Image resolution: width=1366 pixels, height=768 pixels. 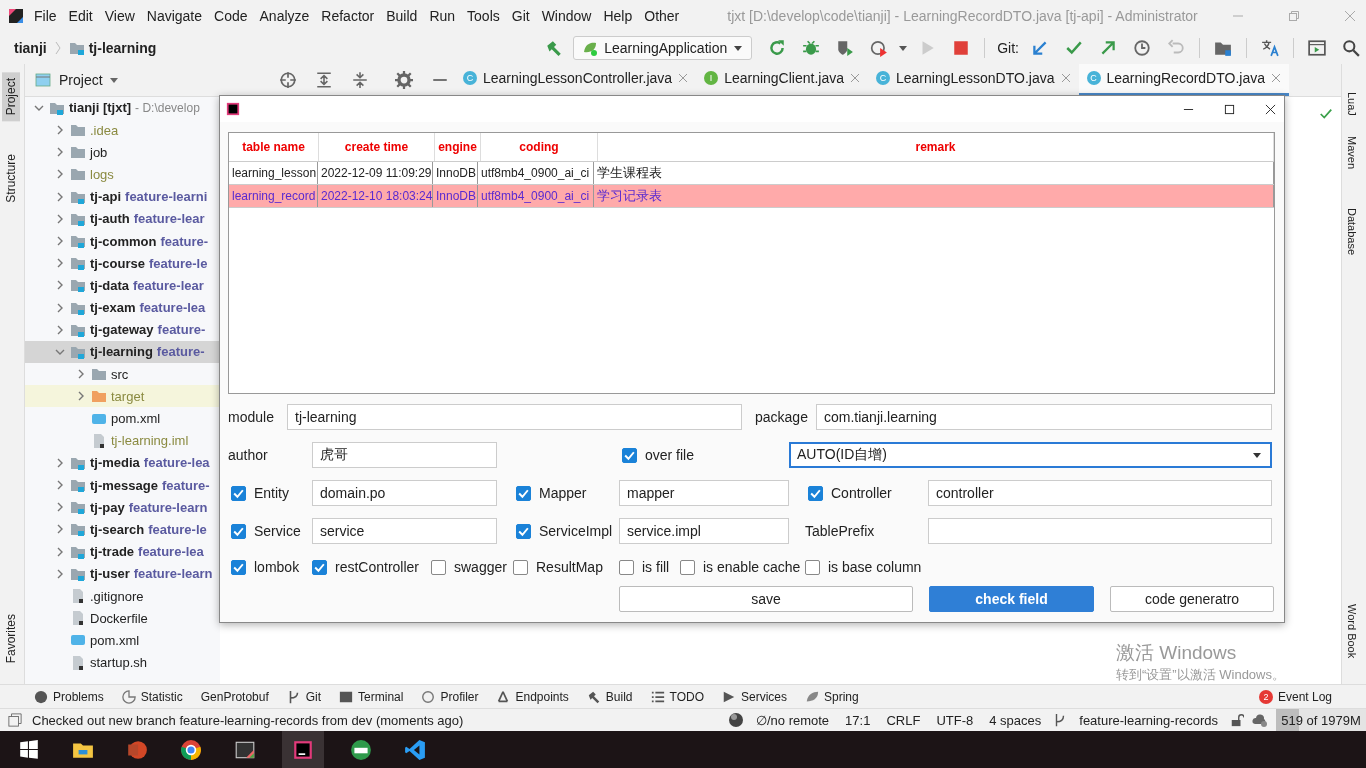 What do you see at coordinates (792, 720) in the screenshot?
I see `status-item: ∅/no remote` at bounding box center [792, 720].